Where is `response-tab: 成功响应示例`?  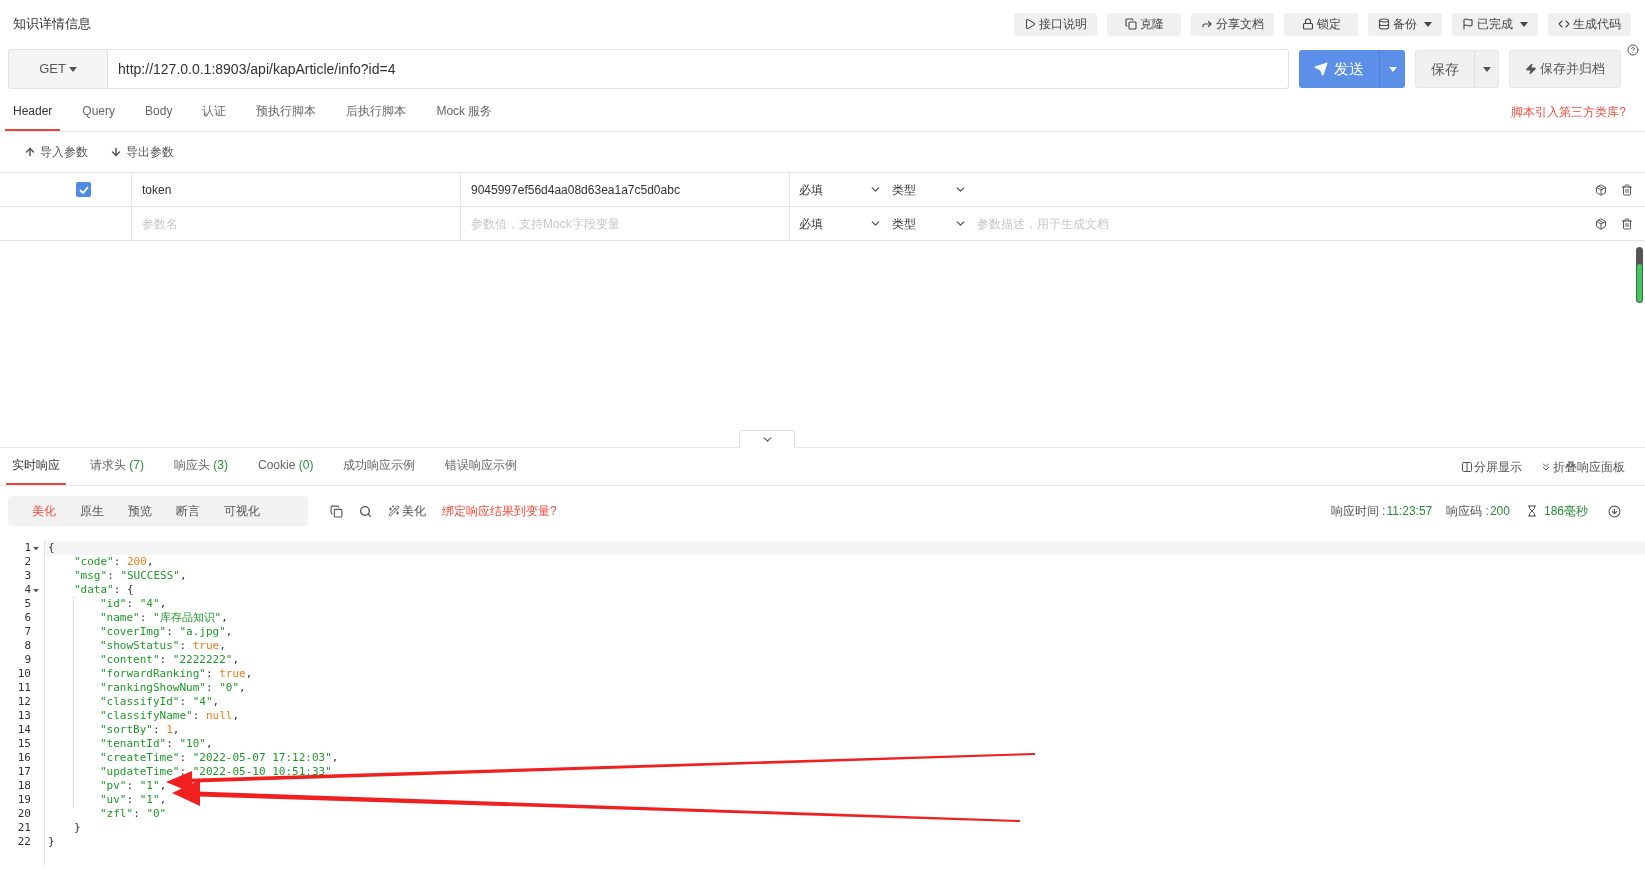 response-tab: 成功响应示例 is located at coordinates (379, 466).